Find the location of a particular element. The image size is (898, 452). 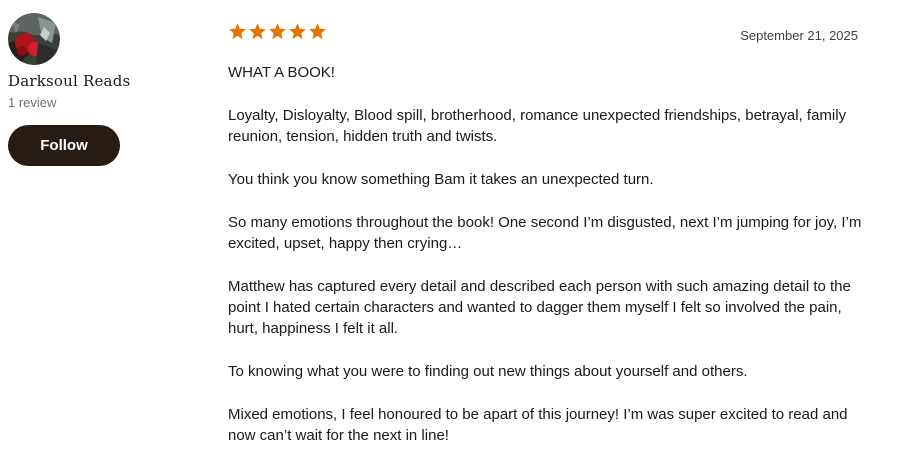

review-header: September 21, 2025 is located at coordinates (548, 35).